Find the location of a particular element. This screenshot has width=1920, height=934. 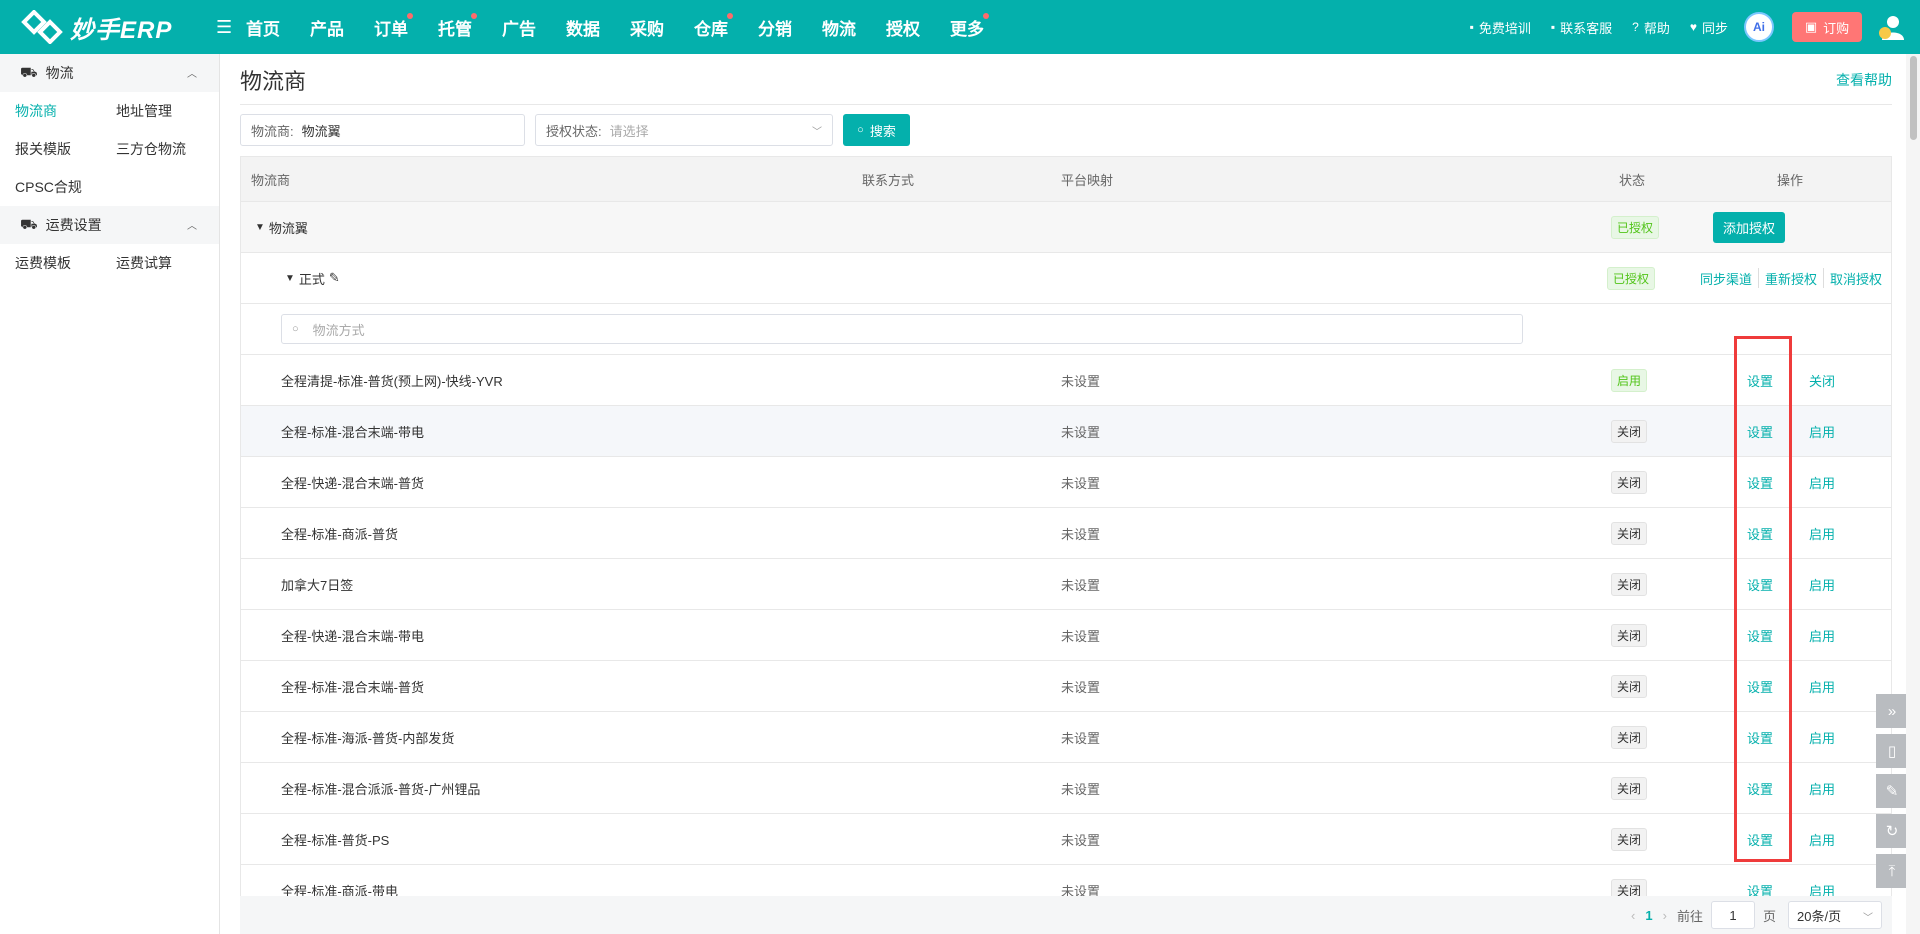

sidebar-item-cpsc: CPSC合规 is located at coordinates (50, 187).